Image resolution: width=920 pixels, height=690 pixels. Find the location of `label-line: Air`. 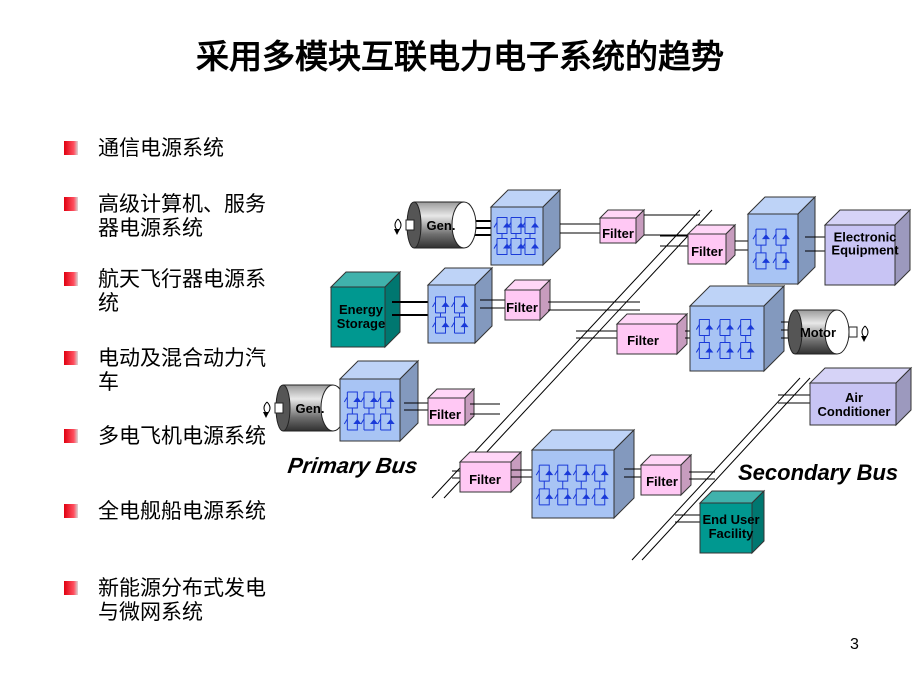

label-line: Air is located at coordinates (854, 397).